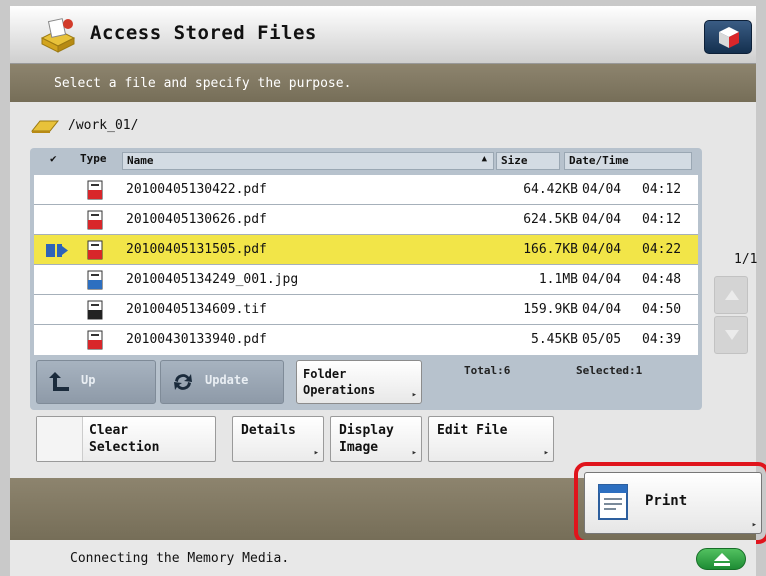 This screenshot has height=576, width=766. Describe the element at coordinates (558, 279) in the screenshot. I see `file-size: 1.1MB` at that location.